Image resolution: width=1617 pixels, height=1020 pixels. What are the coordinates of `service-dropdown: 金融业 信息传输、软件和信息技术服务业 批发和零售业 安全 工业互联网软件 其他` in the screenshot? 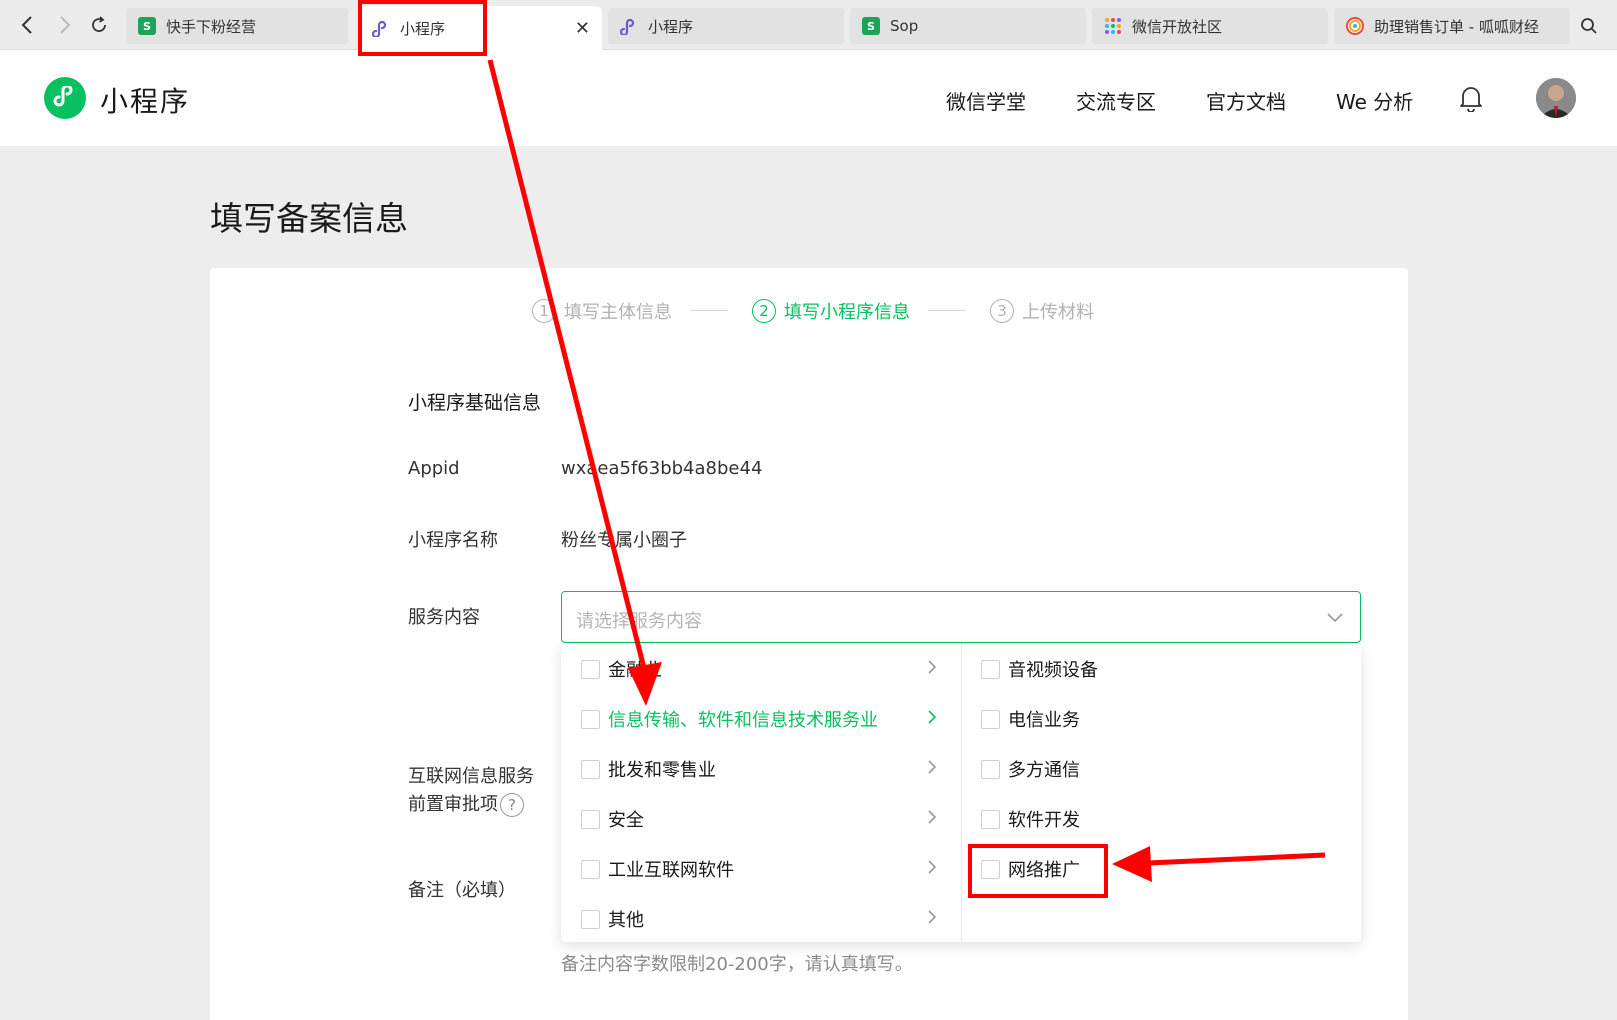 It's located at (961, 793).